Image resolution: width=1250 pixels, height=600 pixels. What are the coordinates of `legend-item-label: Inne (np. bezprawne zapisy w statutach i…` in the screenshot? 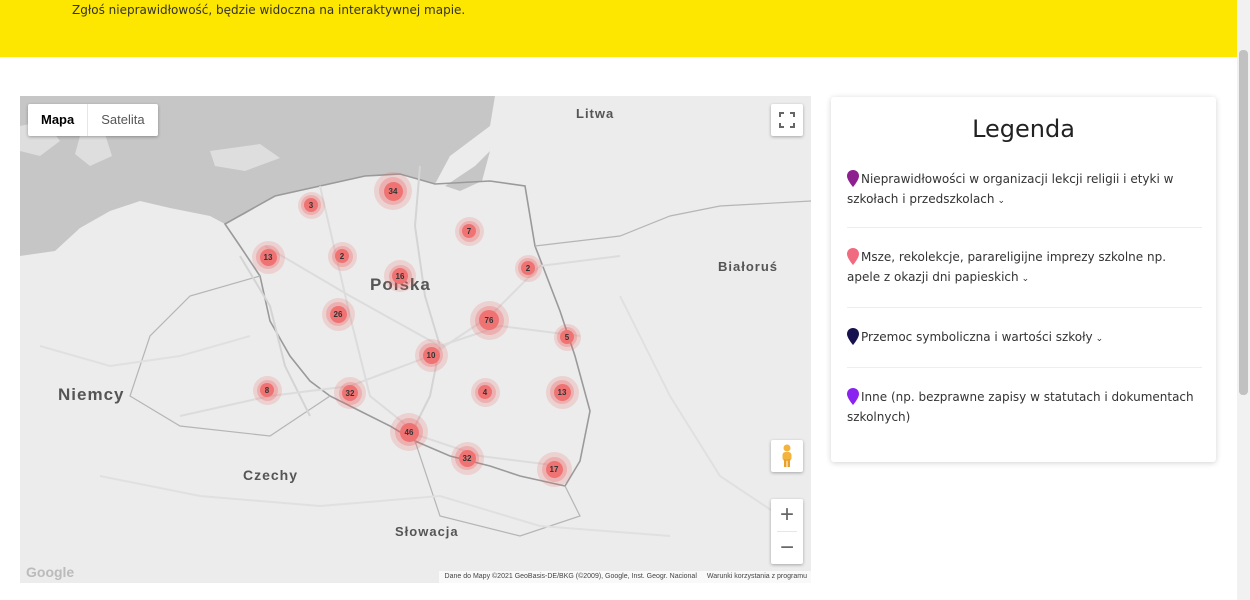 It's located at (1020, 407).